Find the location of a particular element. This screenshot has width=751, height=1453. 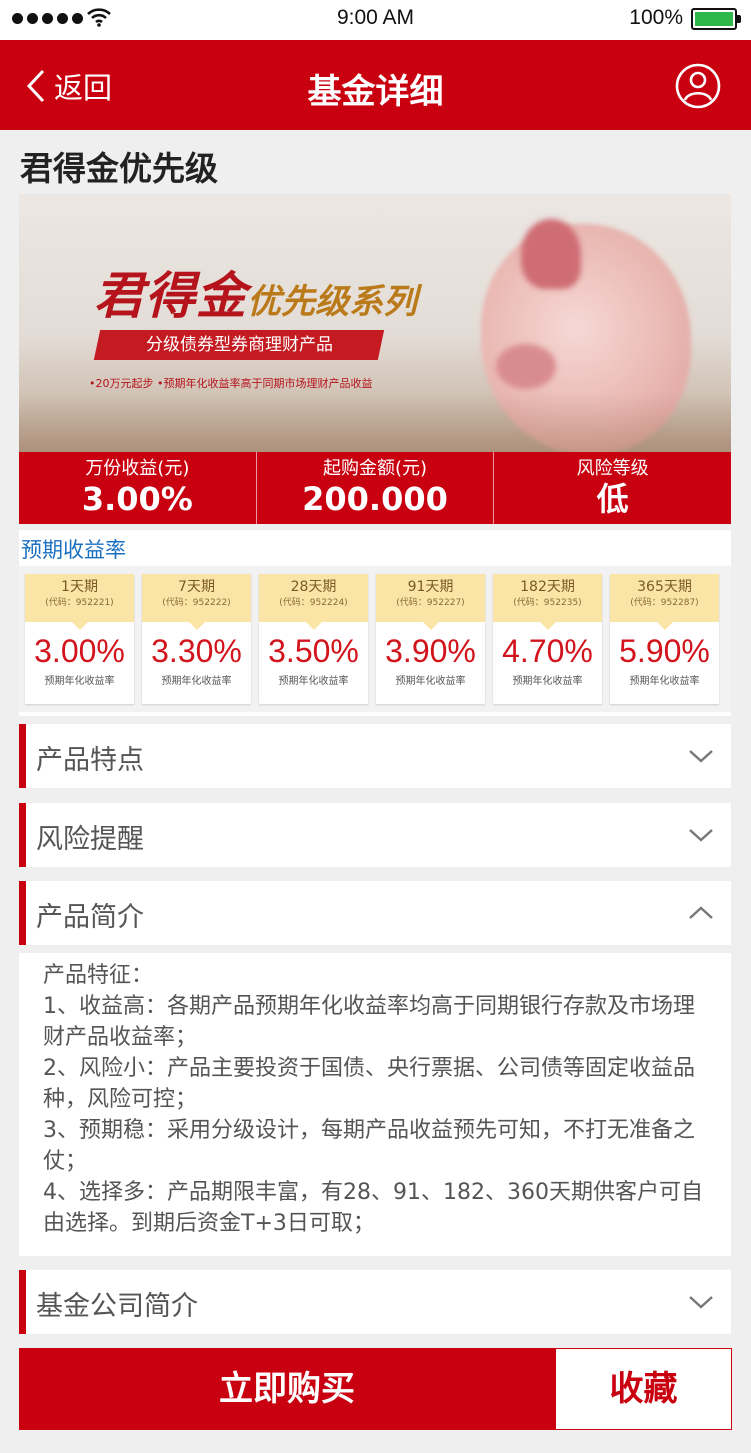

banner-shelf is located at coordinates (375, 422).